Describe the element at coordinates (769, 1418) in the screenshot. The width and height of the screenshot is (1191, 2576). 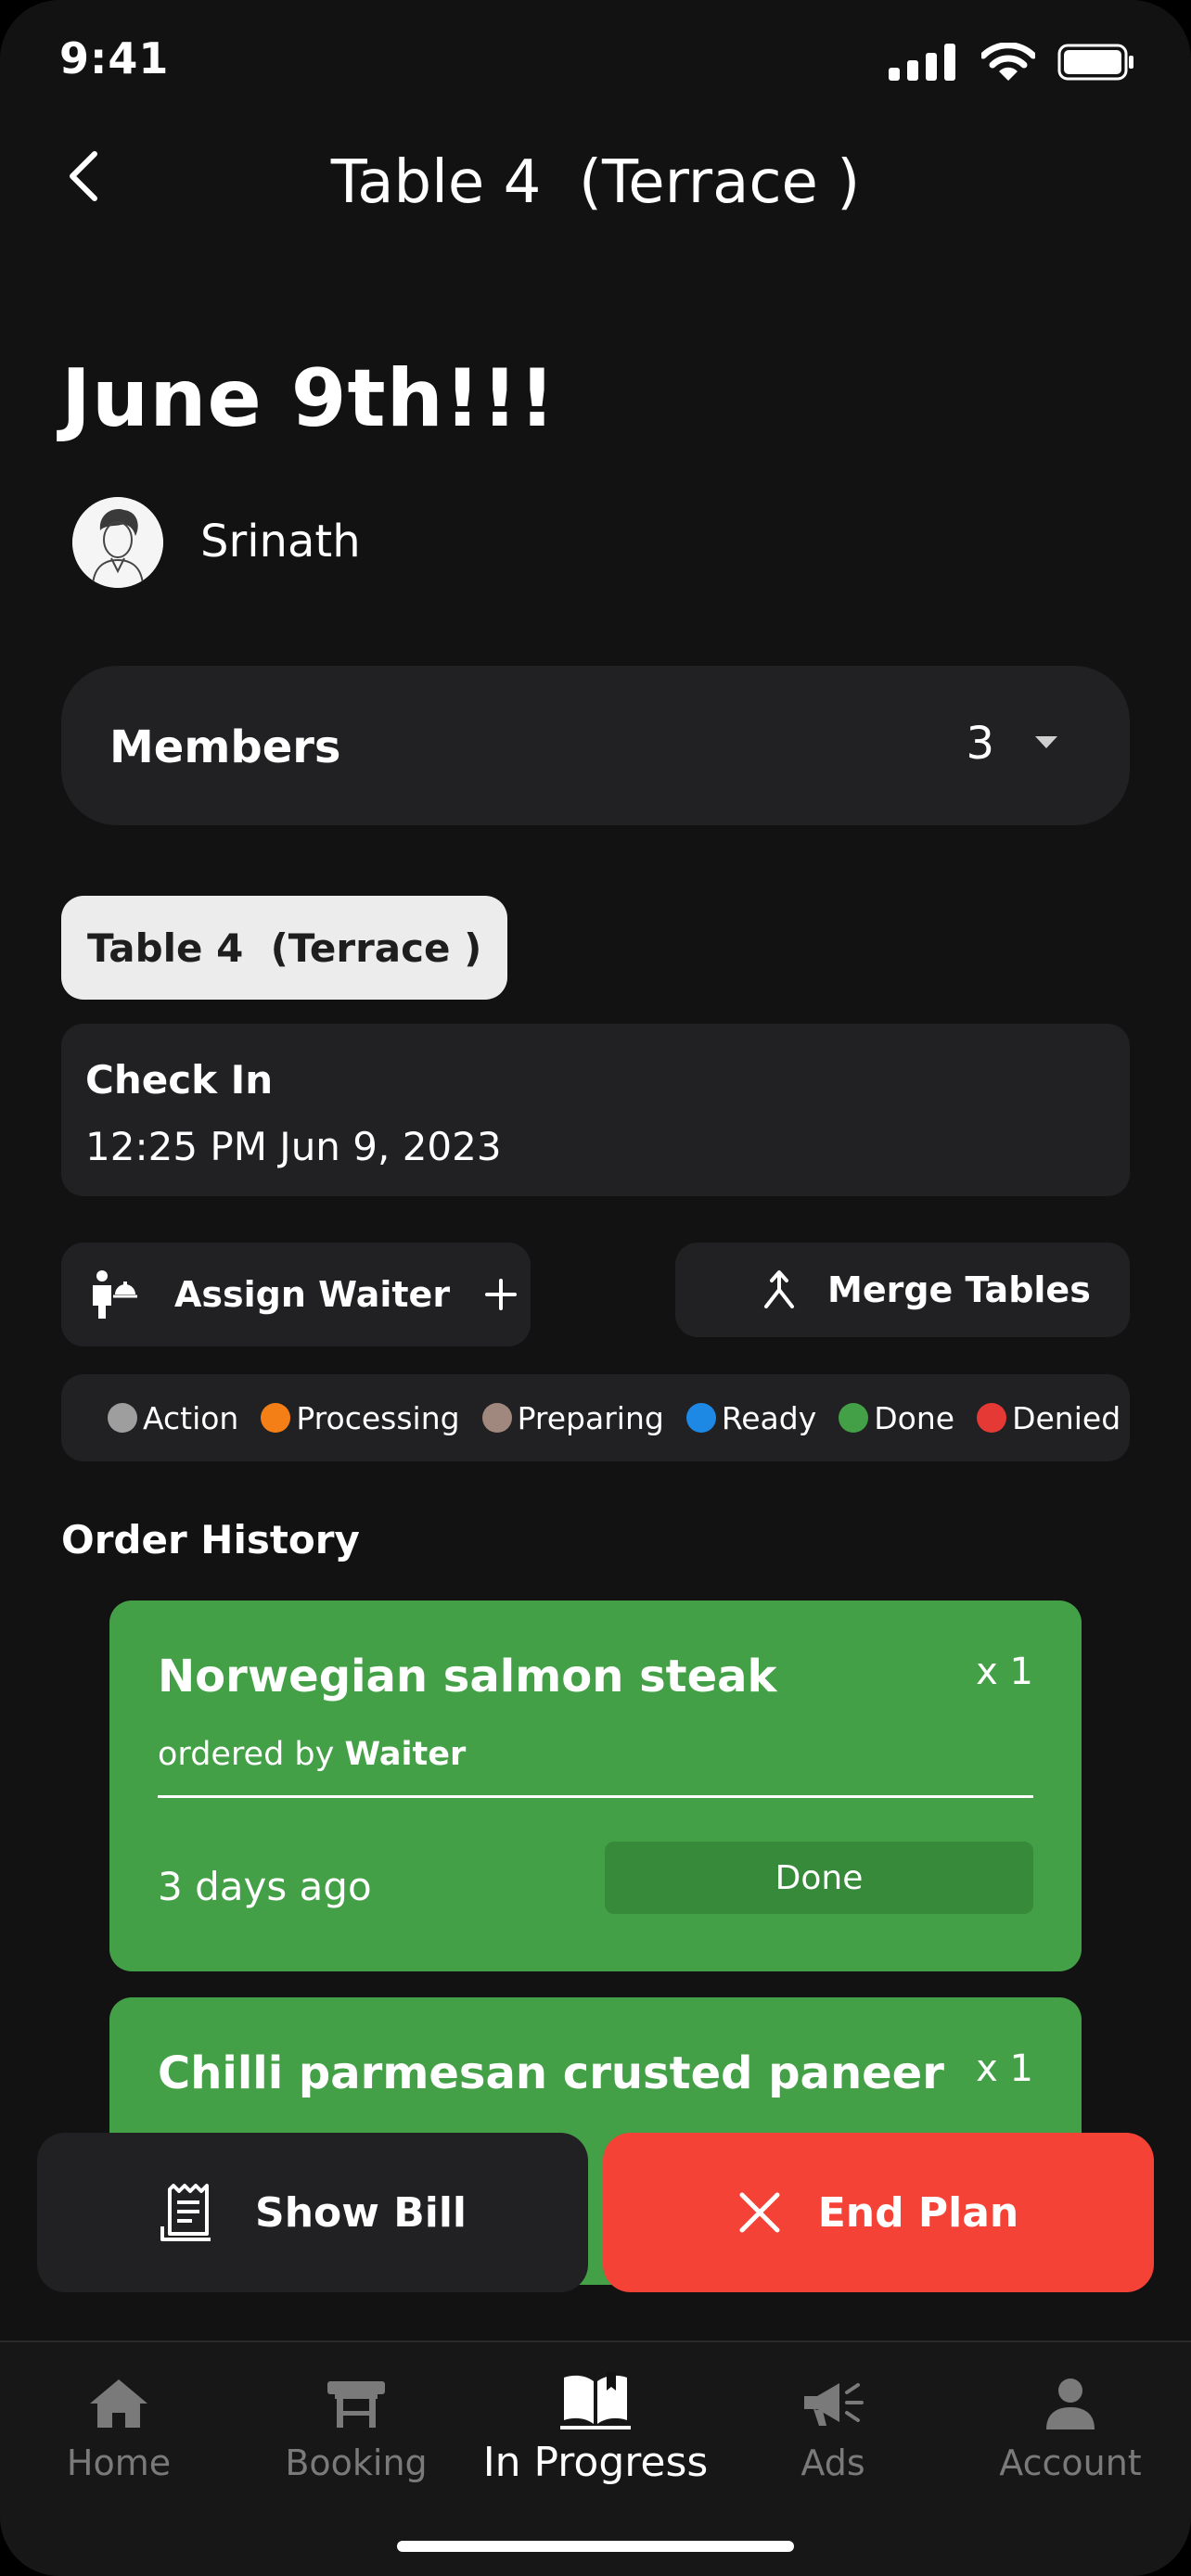
I see `legend-label: Ready` at that location.